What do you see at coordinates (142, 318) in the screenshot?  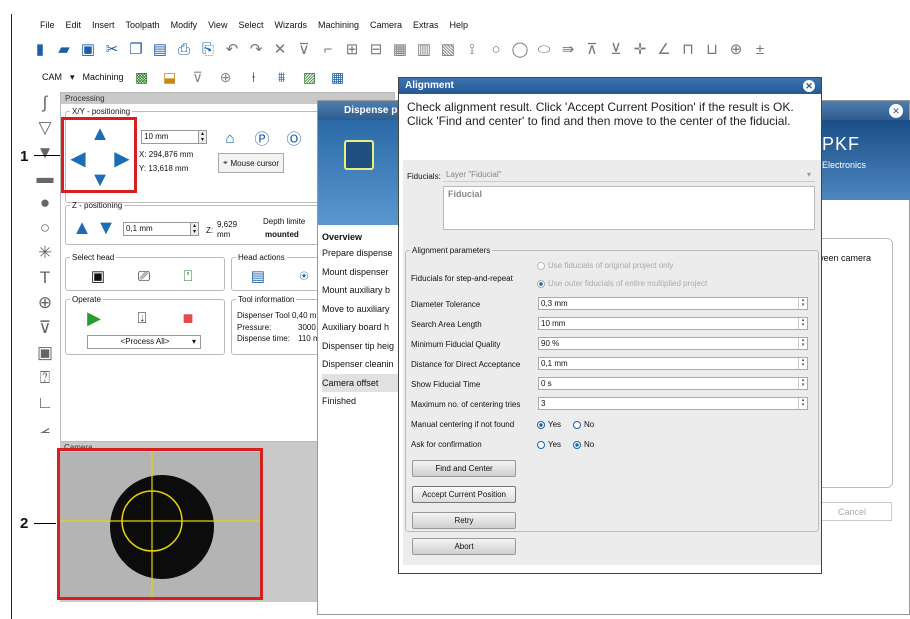 I see `step-icon: ⍗` at bounding box center [142, 318].